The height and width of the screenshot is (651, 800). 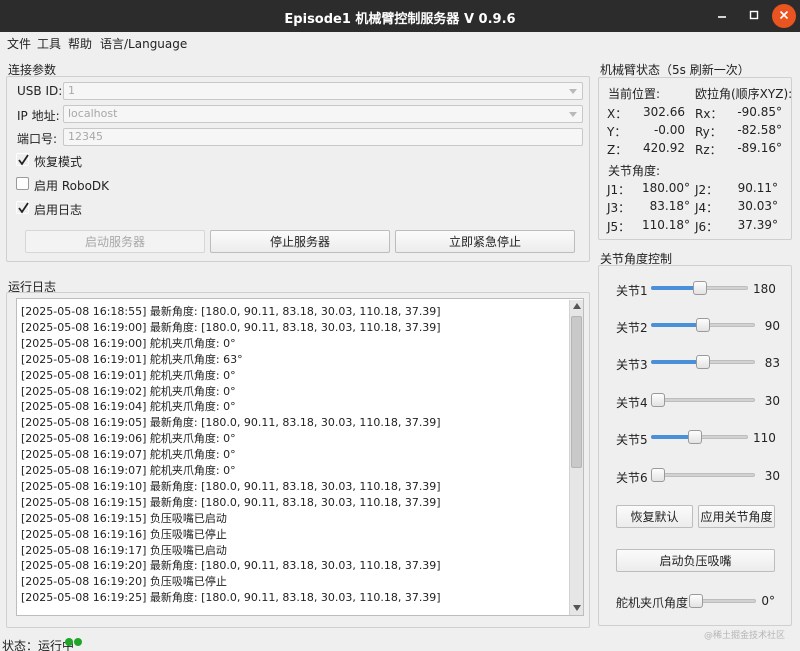 I want to click on gripper-slider, so click(x=722, y=601).